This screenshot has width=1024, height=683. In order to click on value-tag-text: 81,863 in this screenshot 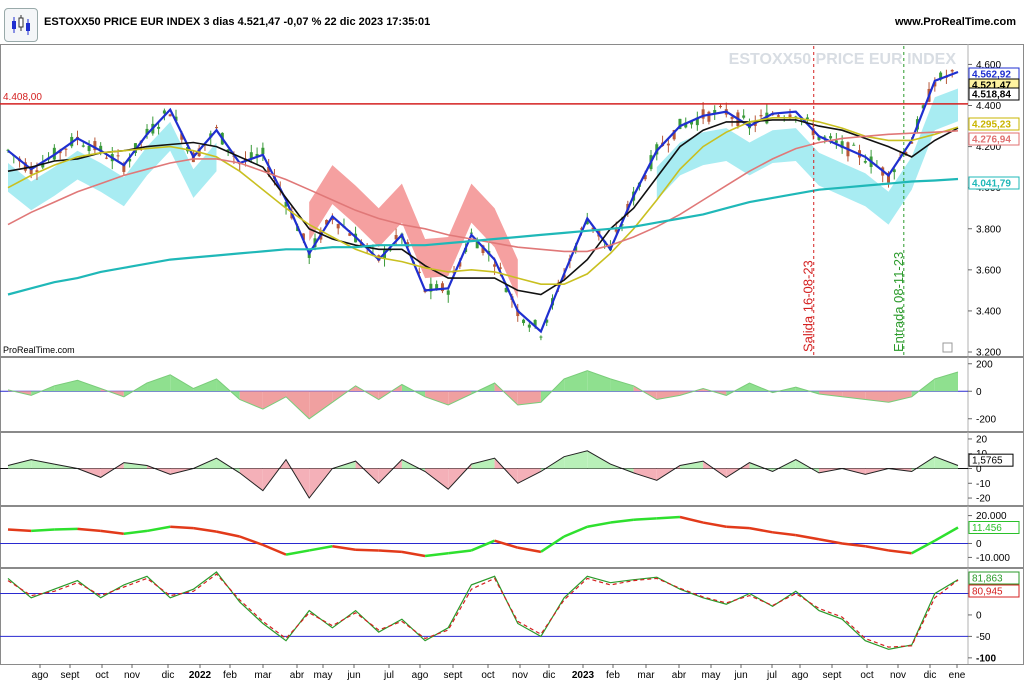, I will do `click(987, 579)`.